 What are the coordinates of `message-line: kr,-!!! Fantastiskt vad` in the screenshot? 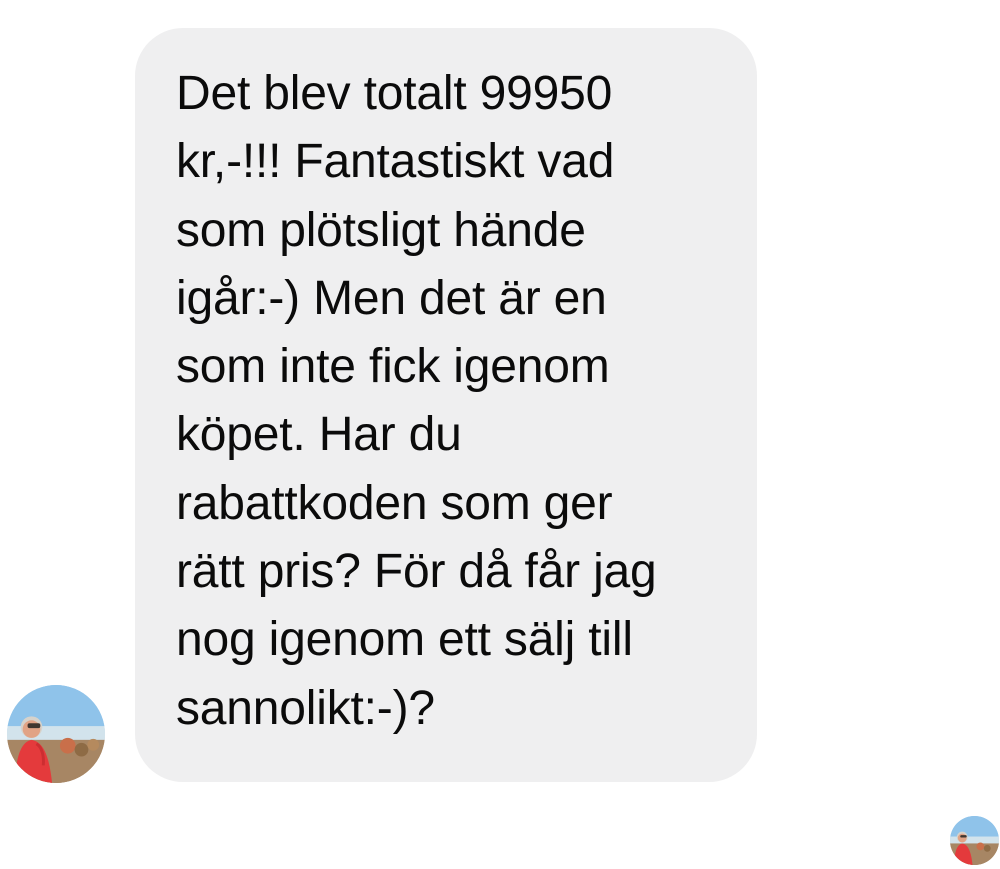 It's located at (395, 162).